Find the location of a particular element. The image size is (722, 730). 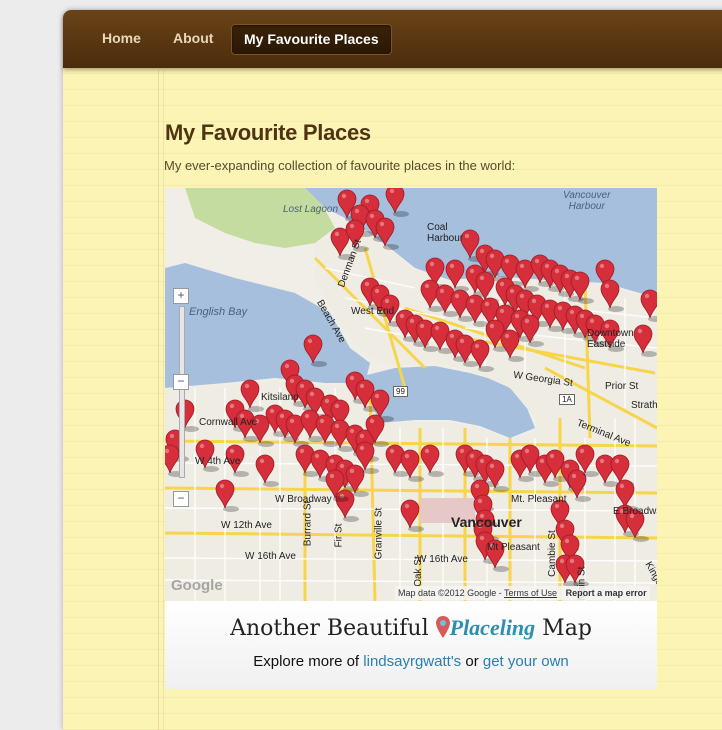

map-label-downtown-eastside: Downtown Eastside is located at coordinates (610, 339).